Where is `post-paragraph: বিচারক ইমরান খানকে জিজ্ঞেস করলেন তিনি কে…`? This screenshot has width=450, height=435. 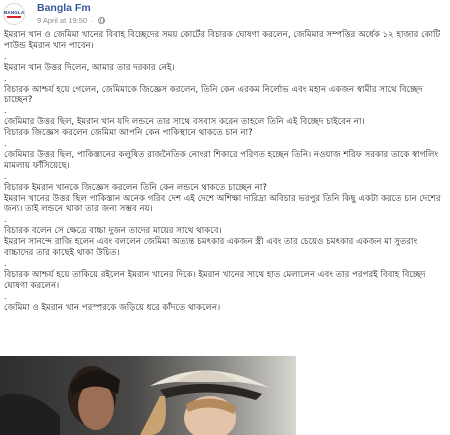 post-paragraph: বিচারক ইমরান খানকে জিজ্ঞেস করলেন তিনি কে… is located at coordinates (222, 198).